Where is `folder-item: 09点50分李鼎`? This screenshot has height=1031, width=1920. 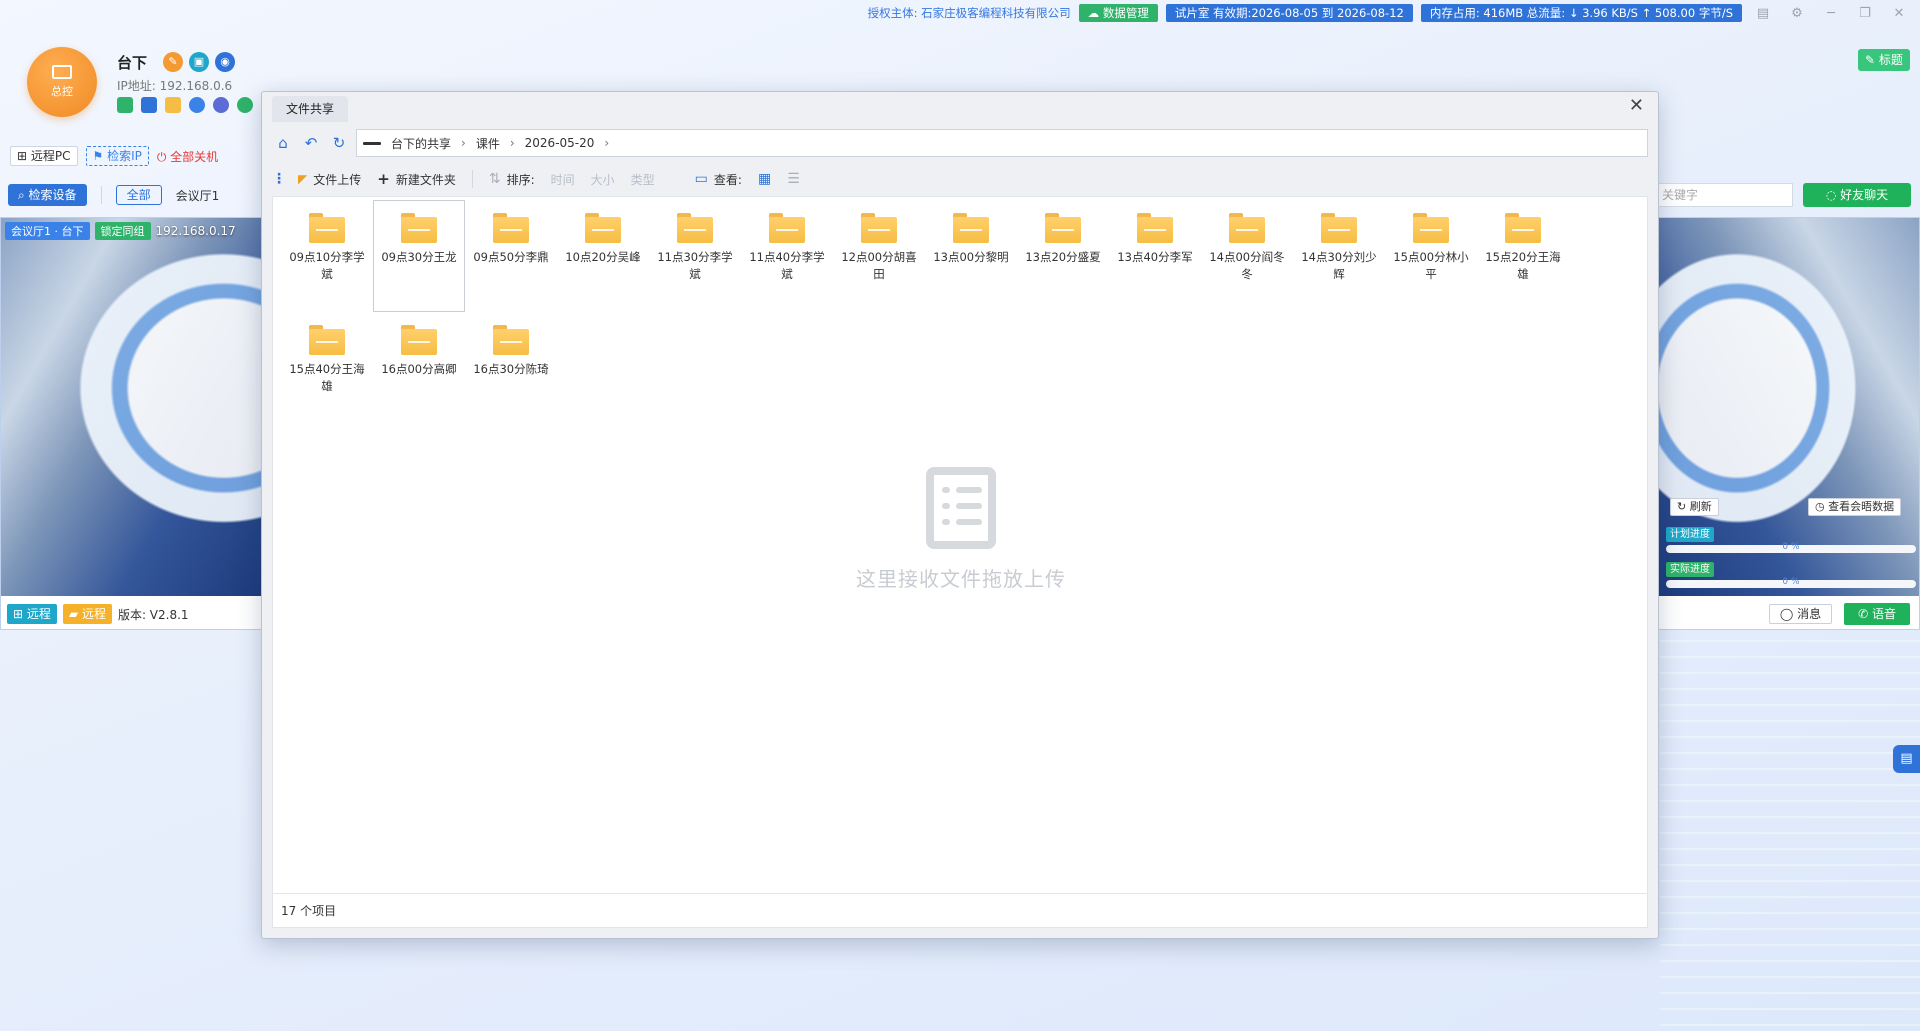 folder-item: 09点50分李鼎 is located at coordinates (511, 256).